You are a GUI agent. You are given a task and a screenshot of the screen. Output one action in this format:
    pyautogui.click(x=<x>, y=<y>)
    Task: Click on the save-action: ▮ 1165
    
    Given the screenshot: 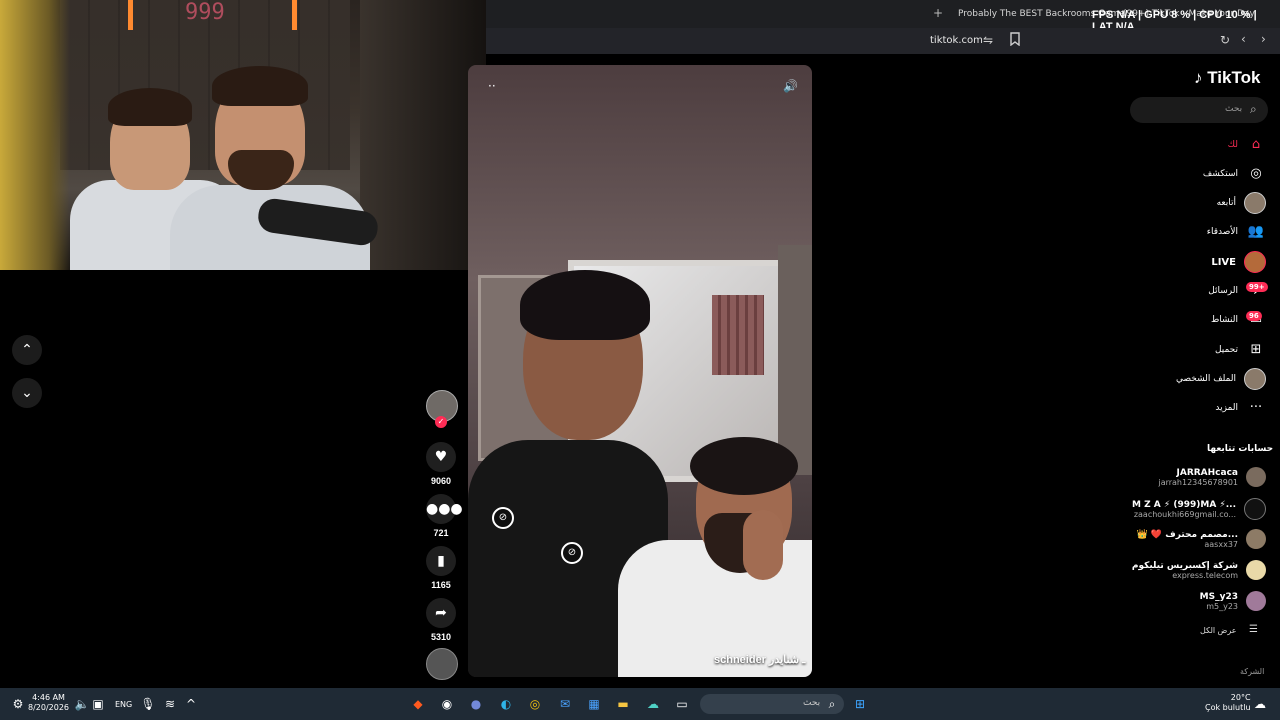 What is the action you would take?
    pyautogui.click(x=441, y=568)
    